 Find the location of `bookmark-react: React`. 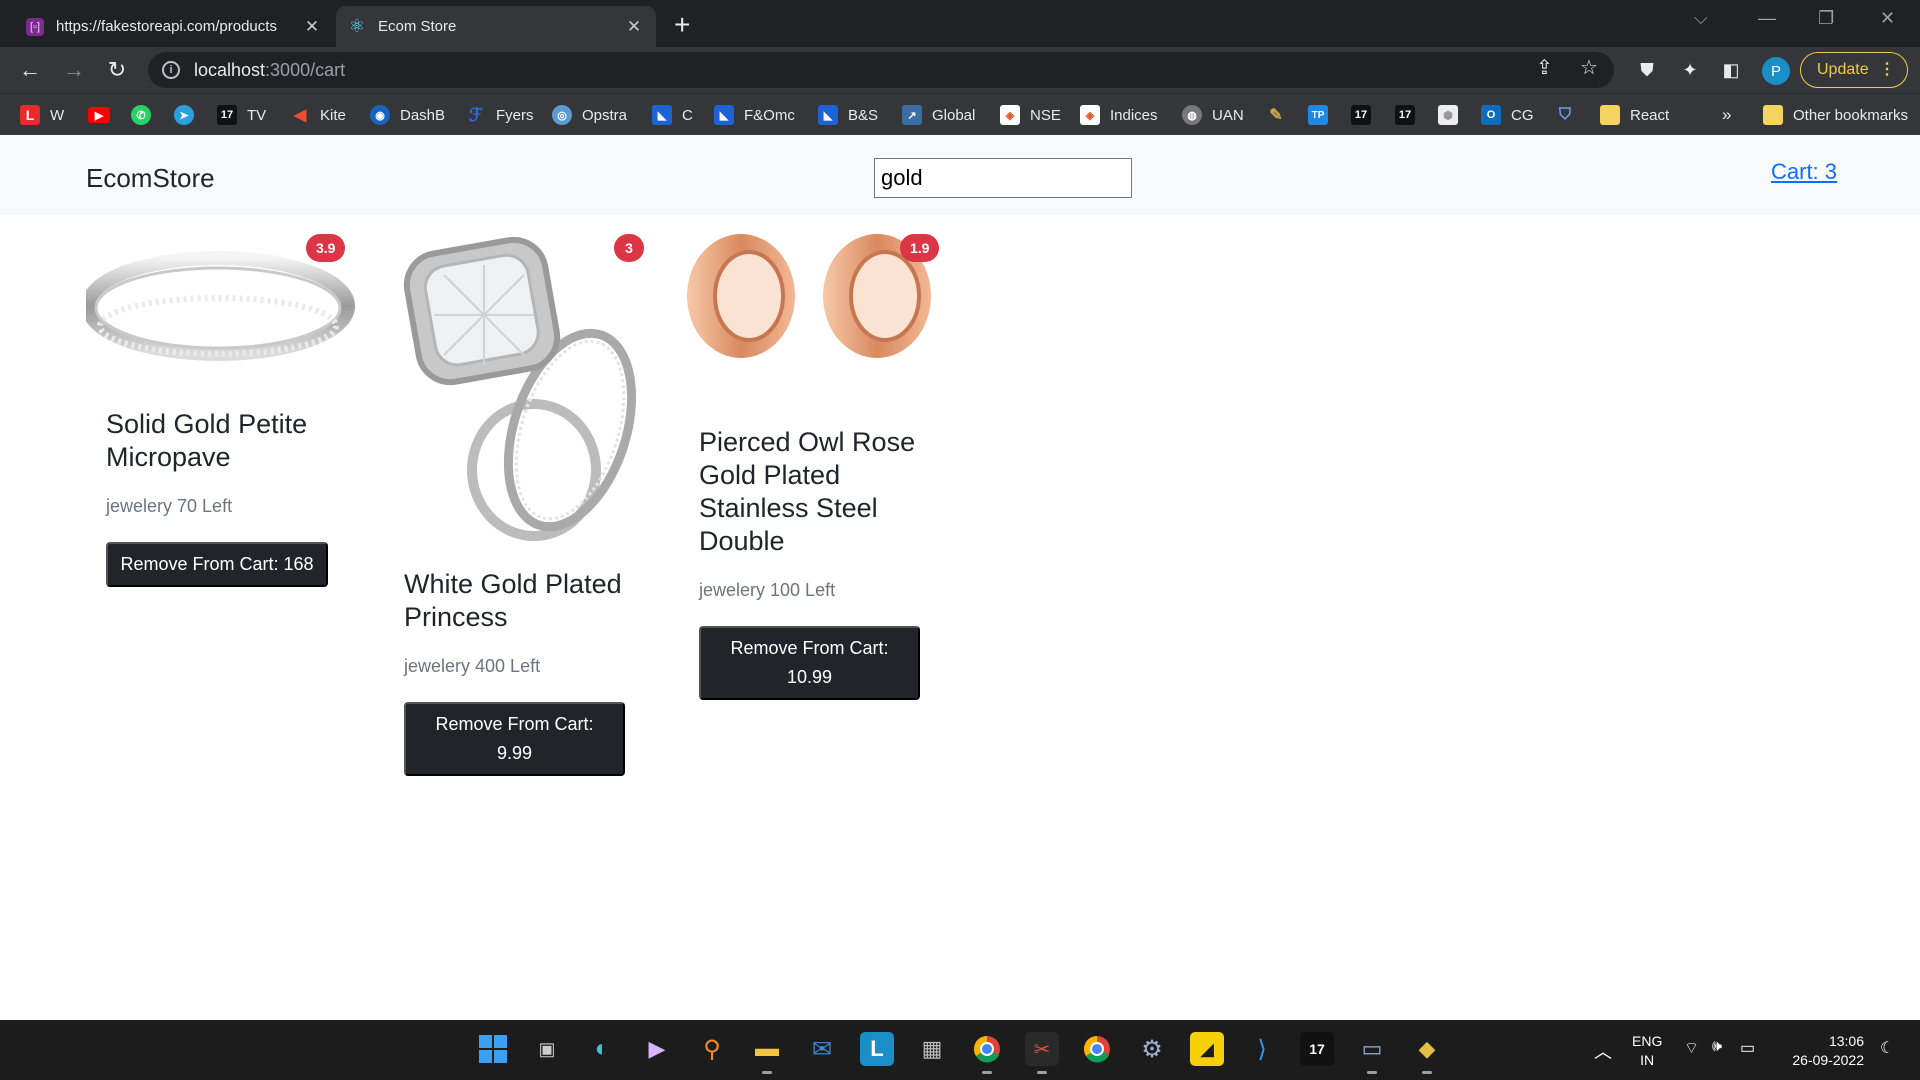

bookmark-react: React is located at coordinates (1634, 115).